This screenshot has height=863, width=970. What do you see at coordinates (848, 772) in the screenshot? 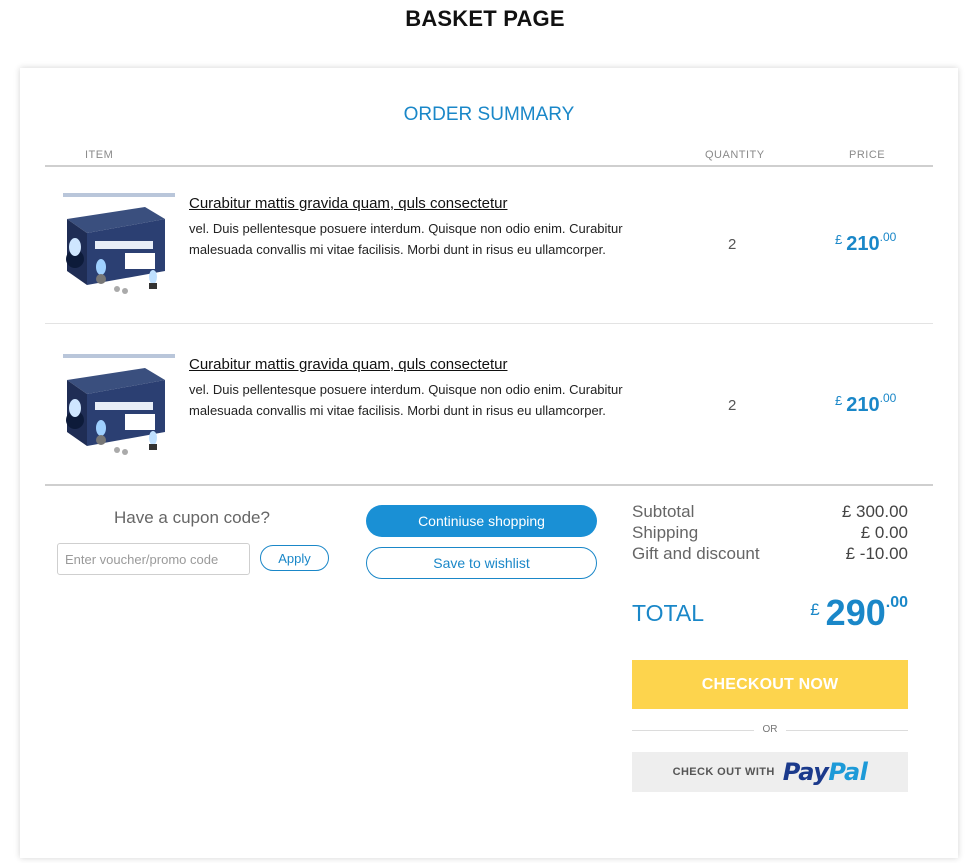
I see `paypal-logo-pal: Pal` at bounding box center [848, 772].